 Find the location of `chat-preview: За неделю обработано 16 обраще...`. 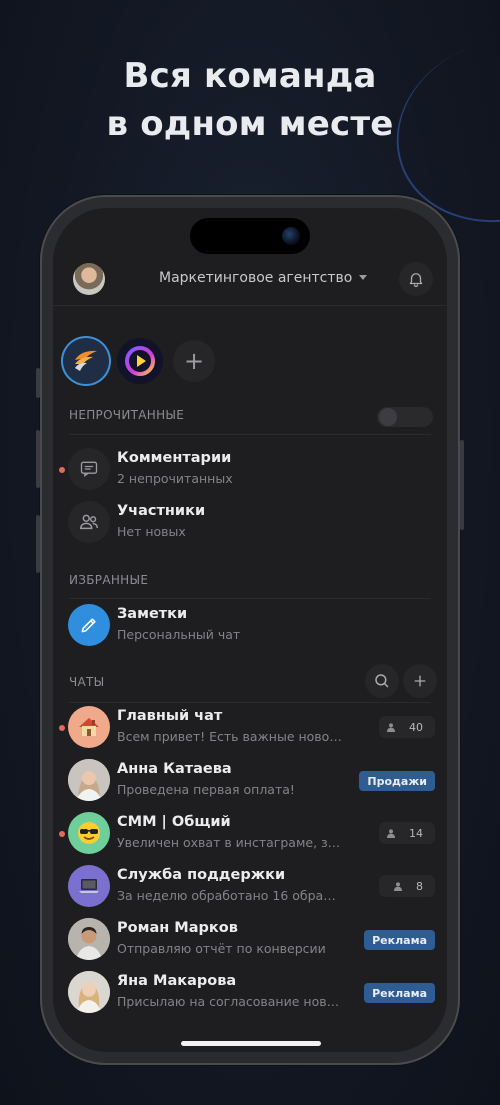

chat-preview: За неделю обработано 16 обраще... is located at coordinates (230, 895).